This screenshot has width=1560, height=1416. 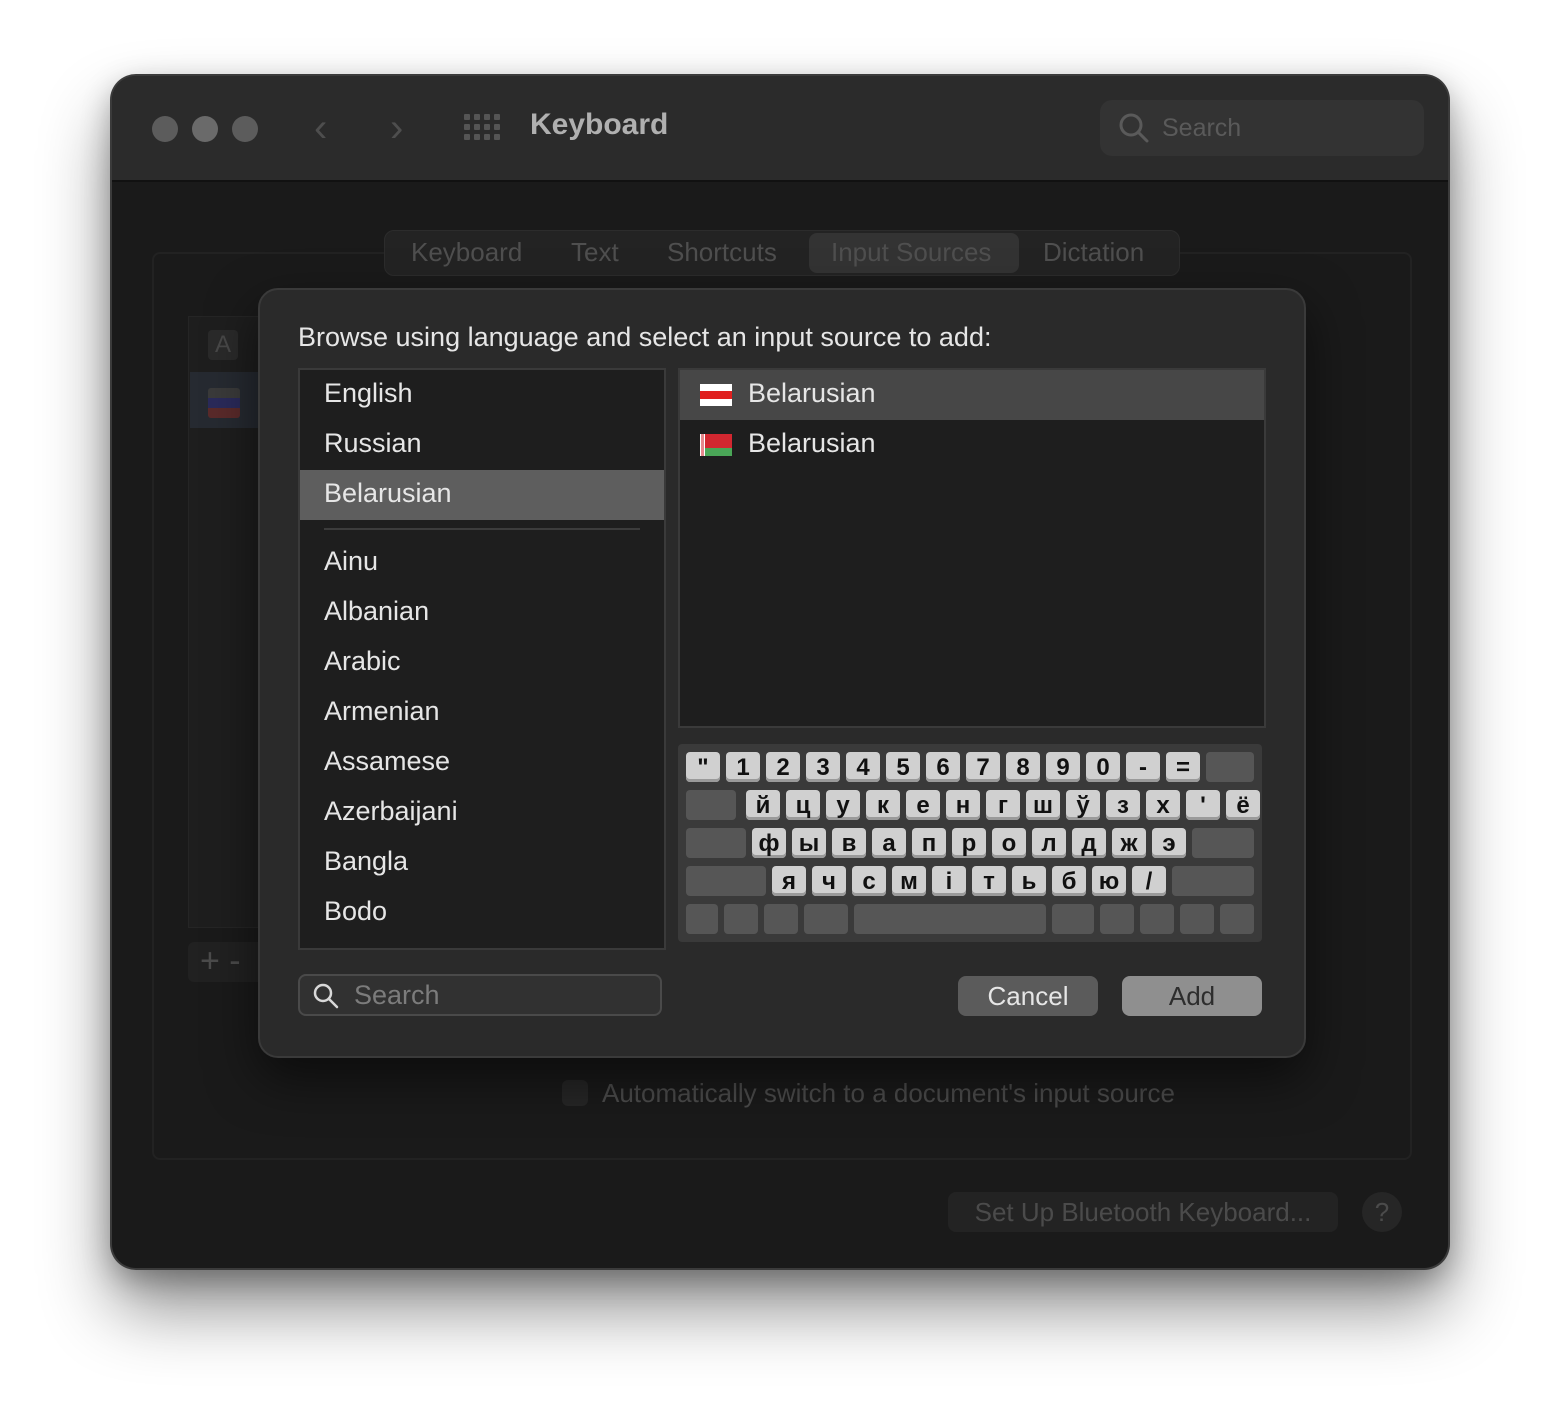 What do you see at coordinates (943, 767) in the screenshot?
I see `key-r0-6: 6` at bounding box center [943, 767].